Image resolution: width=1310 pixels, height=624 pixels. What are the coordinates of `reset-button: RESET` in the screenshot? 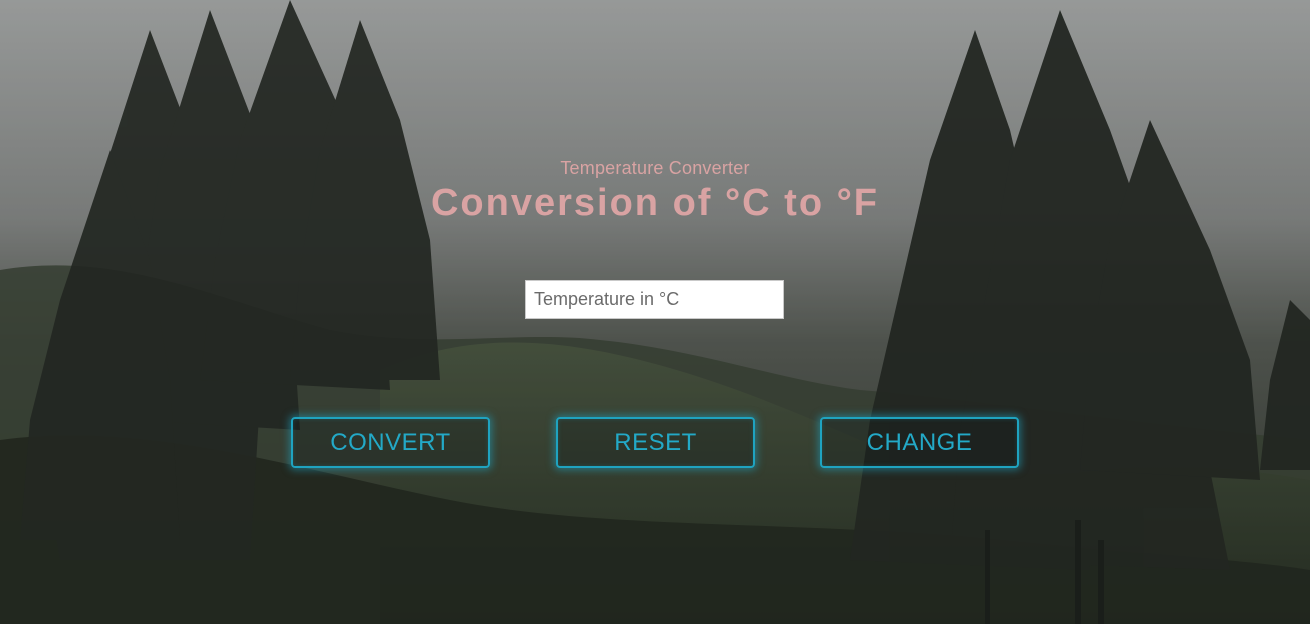 It's located at (655, 442).